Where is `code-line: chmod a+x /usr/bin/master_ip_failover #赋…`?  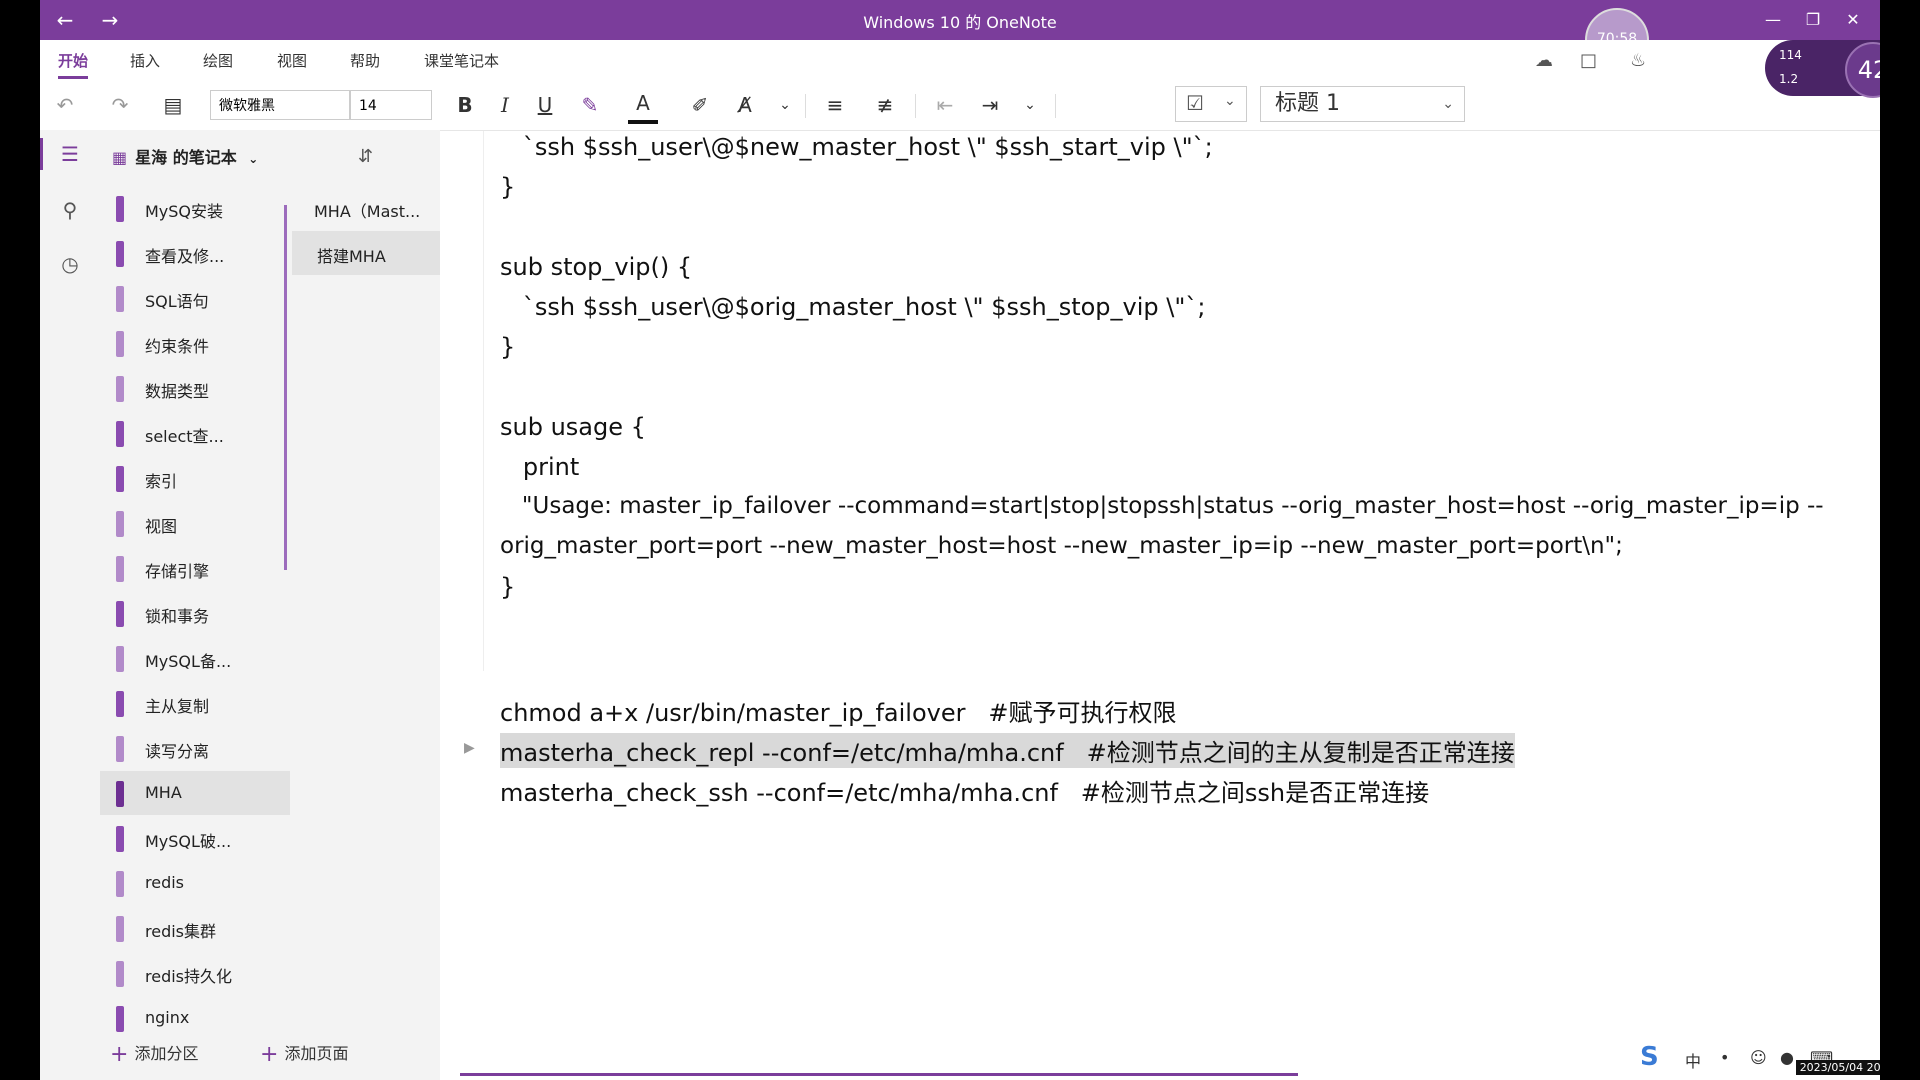 code-line: chmod a+x /usr/bin/master_ip_failover #赋… is located at coordinates (838, 710).